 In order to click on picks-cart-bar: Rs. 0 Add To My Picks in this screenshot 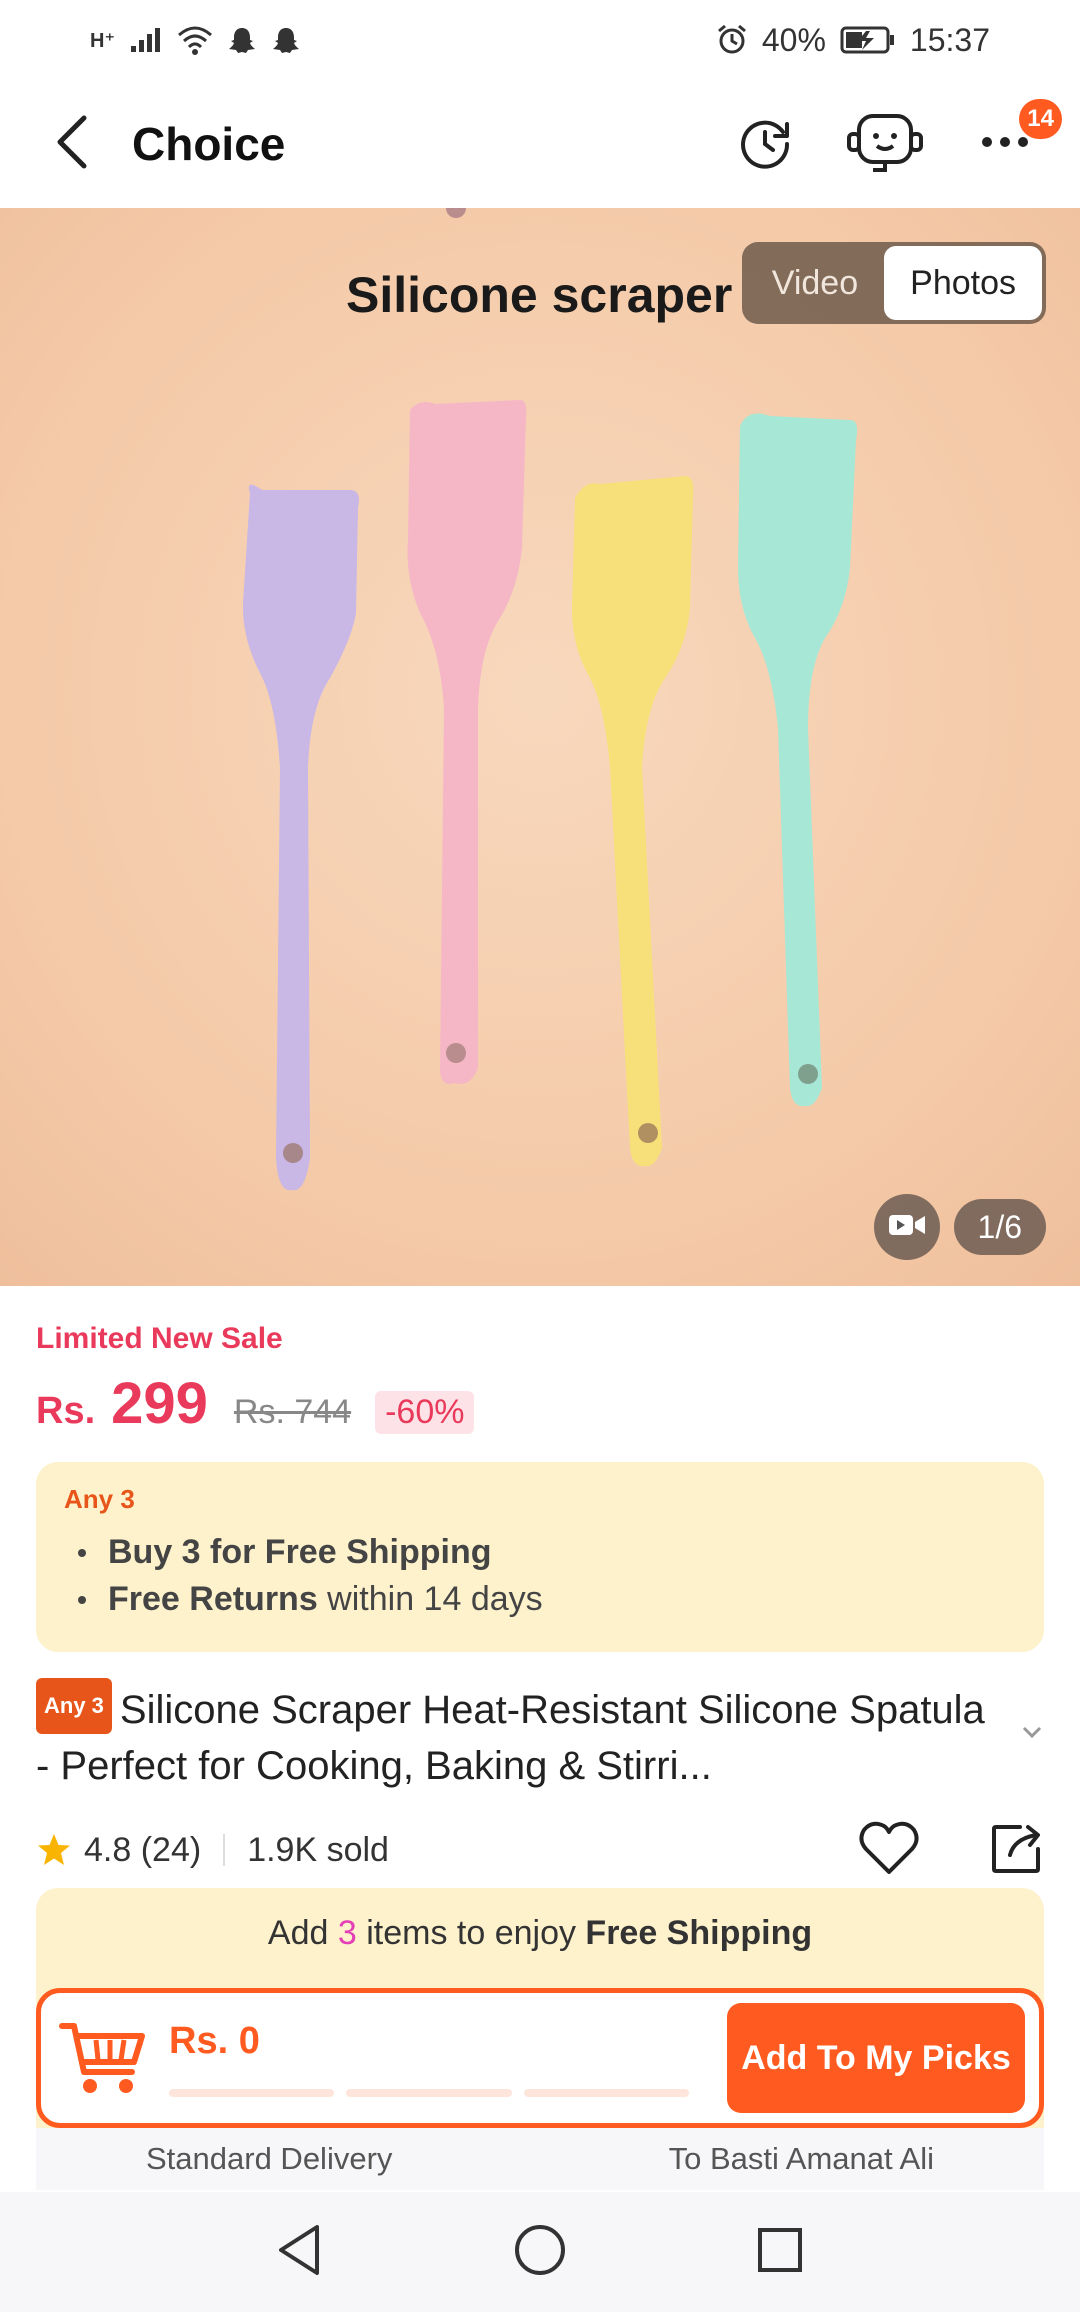, I will do `click(540, 2058)`.